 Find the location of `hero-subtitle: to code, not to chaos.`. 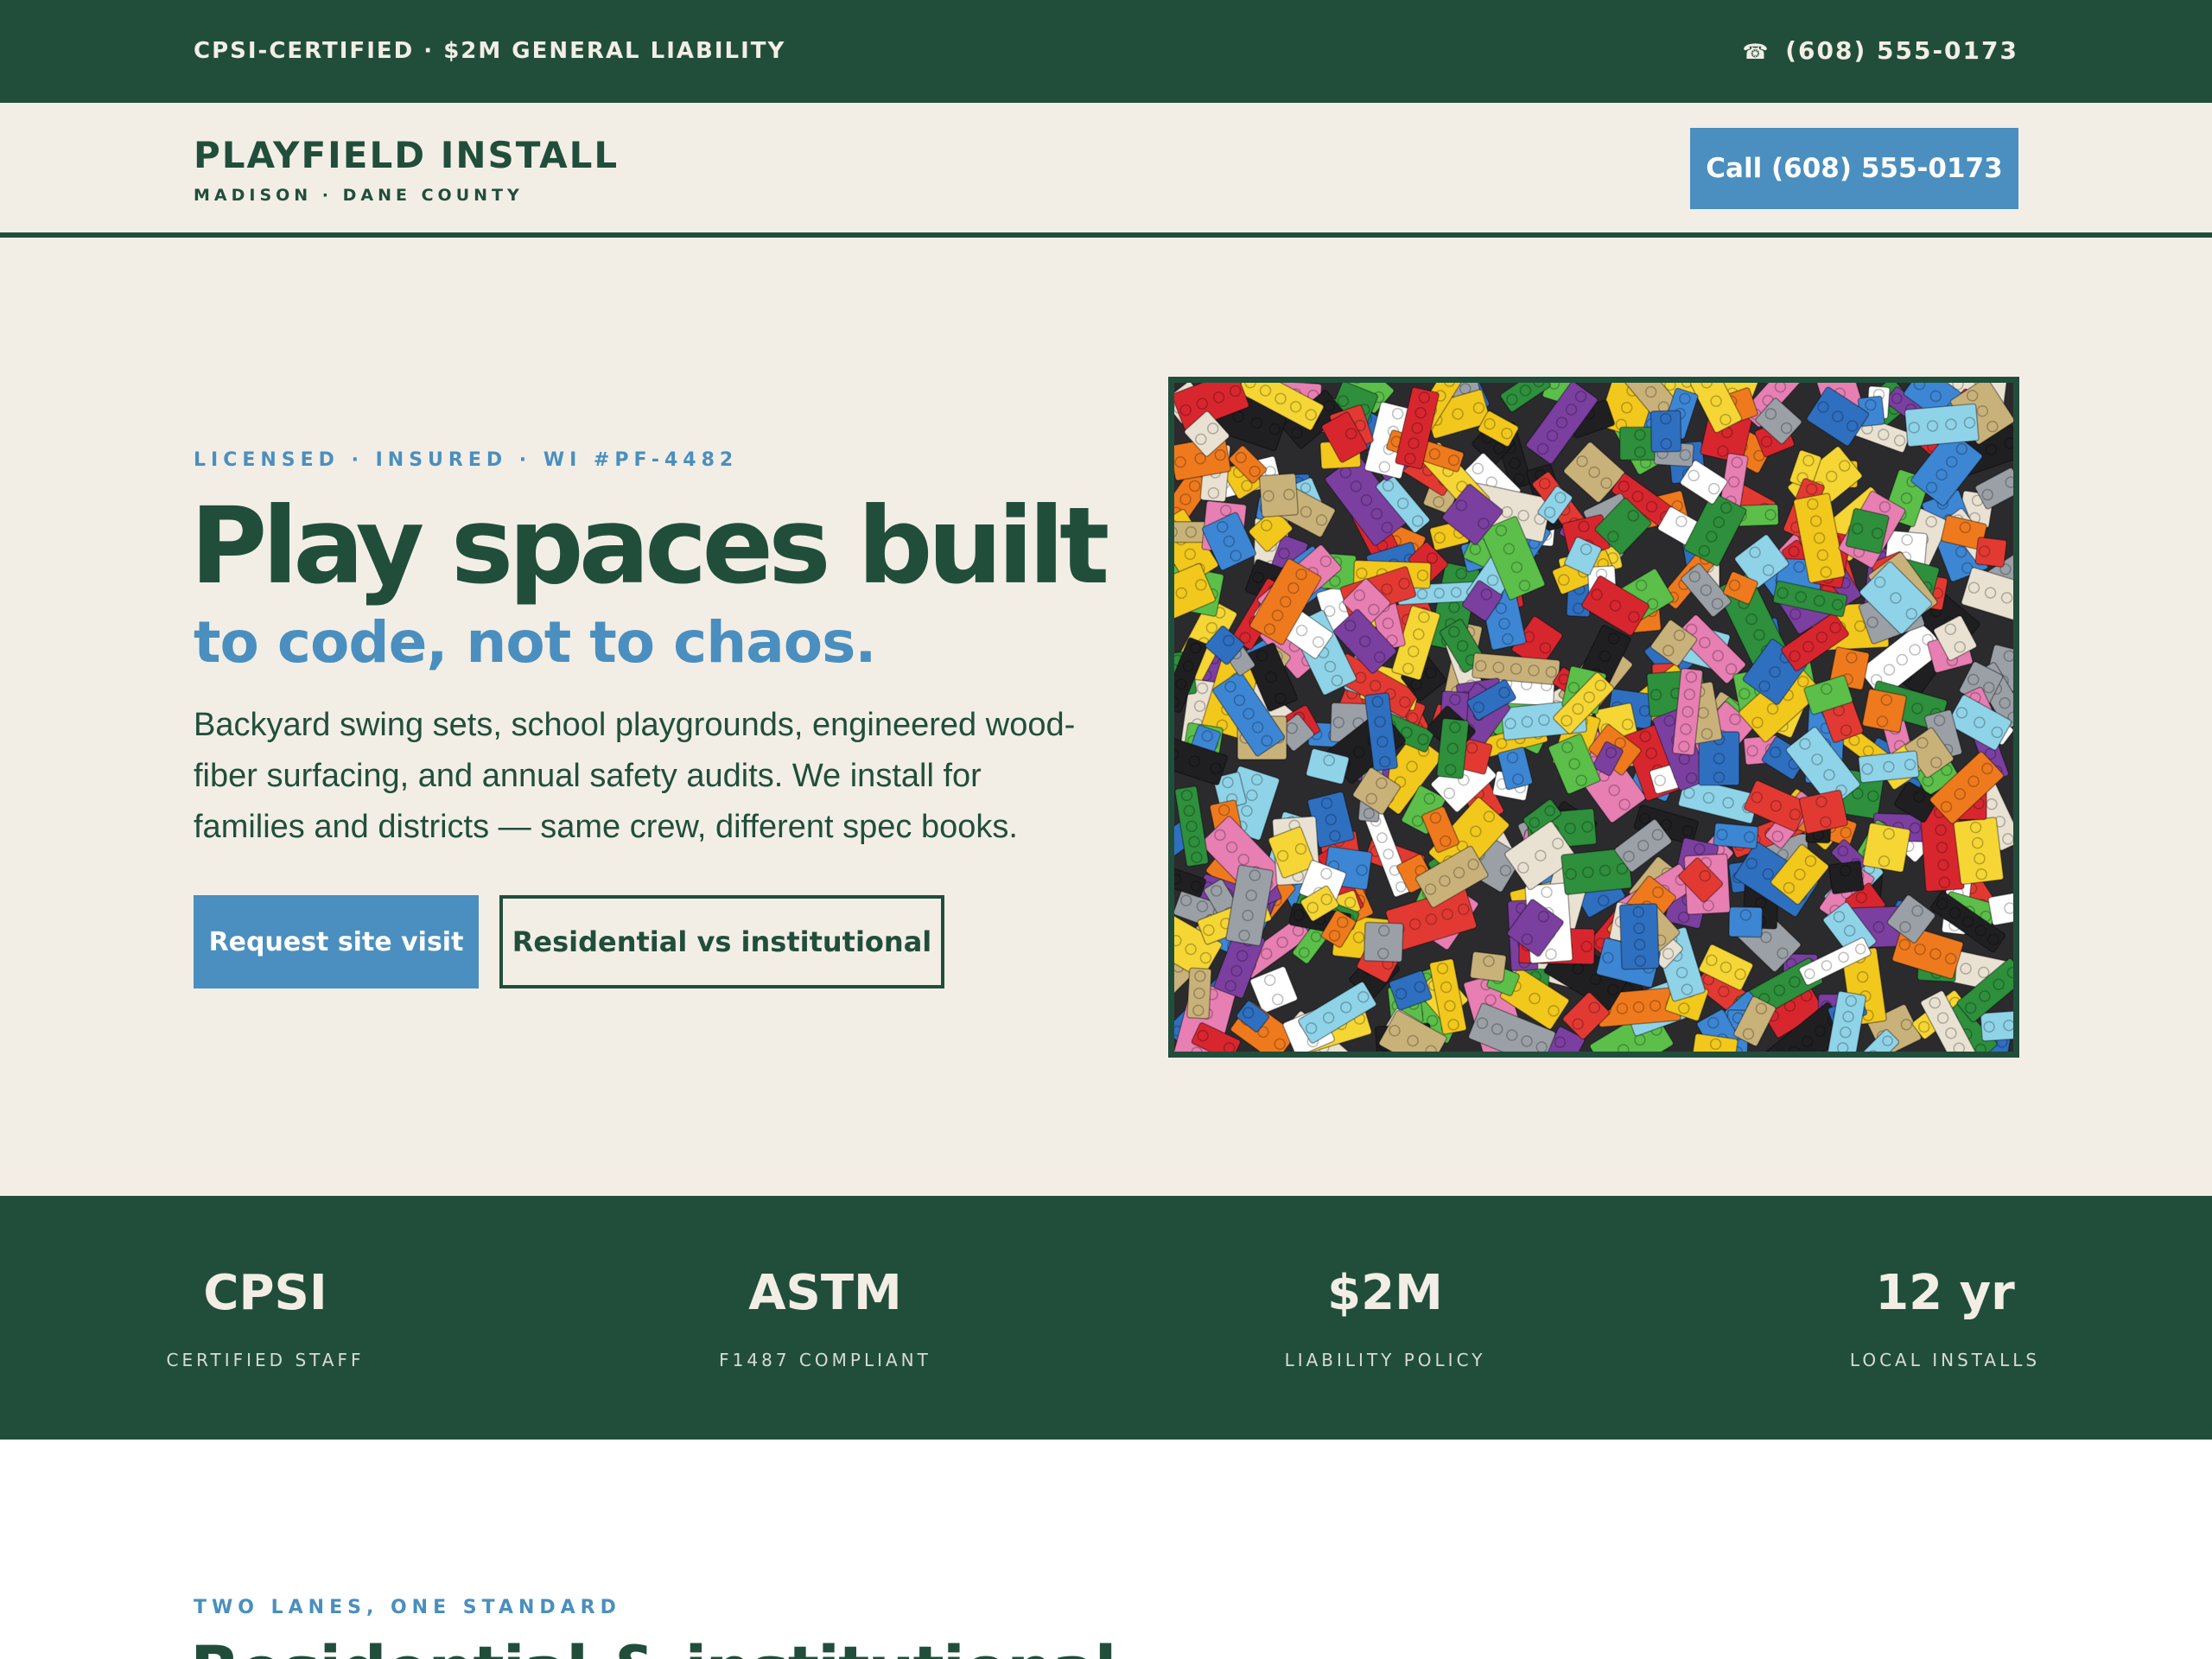

hero-subtitle: to code, not to chaos. is located at coordinates (535, 642).